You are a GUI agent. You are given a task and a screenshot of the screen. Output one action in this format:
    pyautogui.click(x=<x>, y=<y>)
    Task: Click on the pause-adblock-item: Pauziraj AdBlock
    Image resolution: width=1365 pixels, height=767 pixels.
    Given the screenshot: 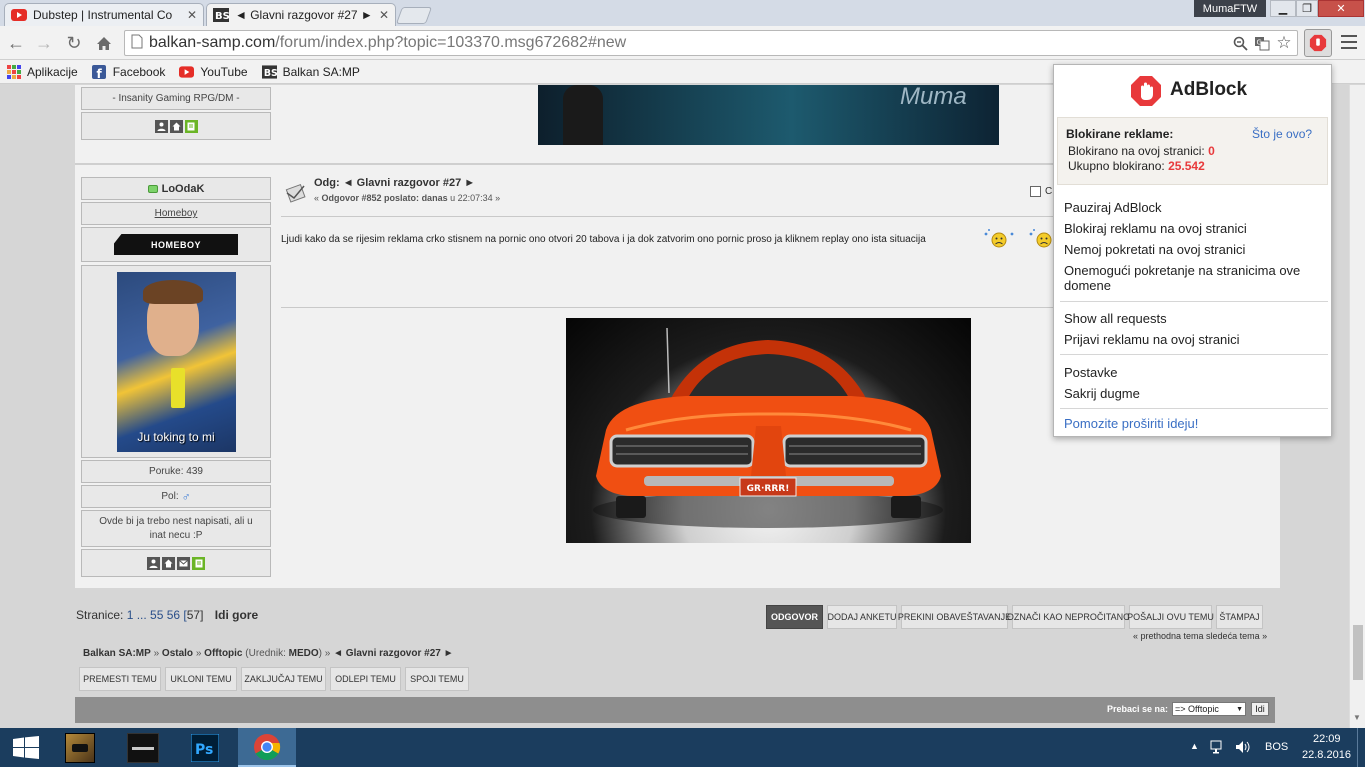 What is the action you would take?
    pyautogui.click(x=1113, y=207)
    